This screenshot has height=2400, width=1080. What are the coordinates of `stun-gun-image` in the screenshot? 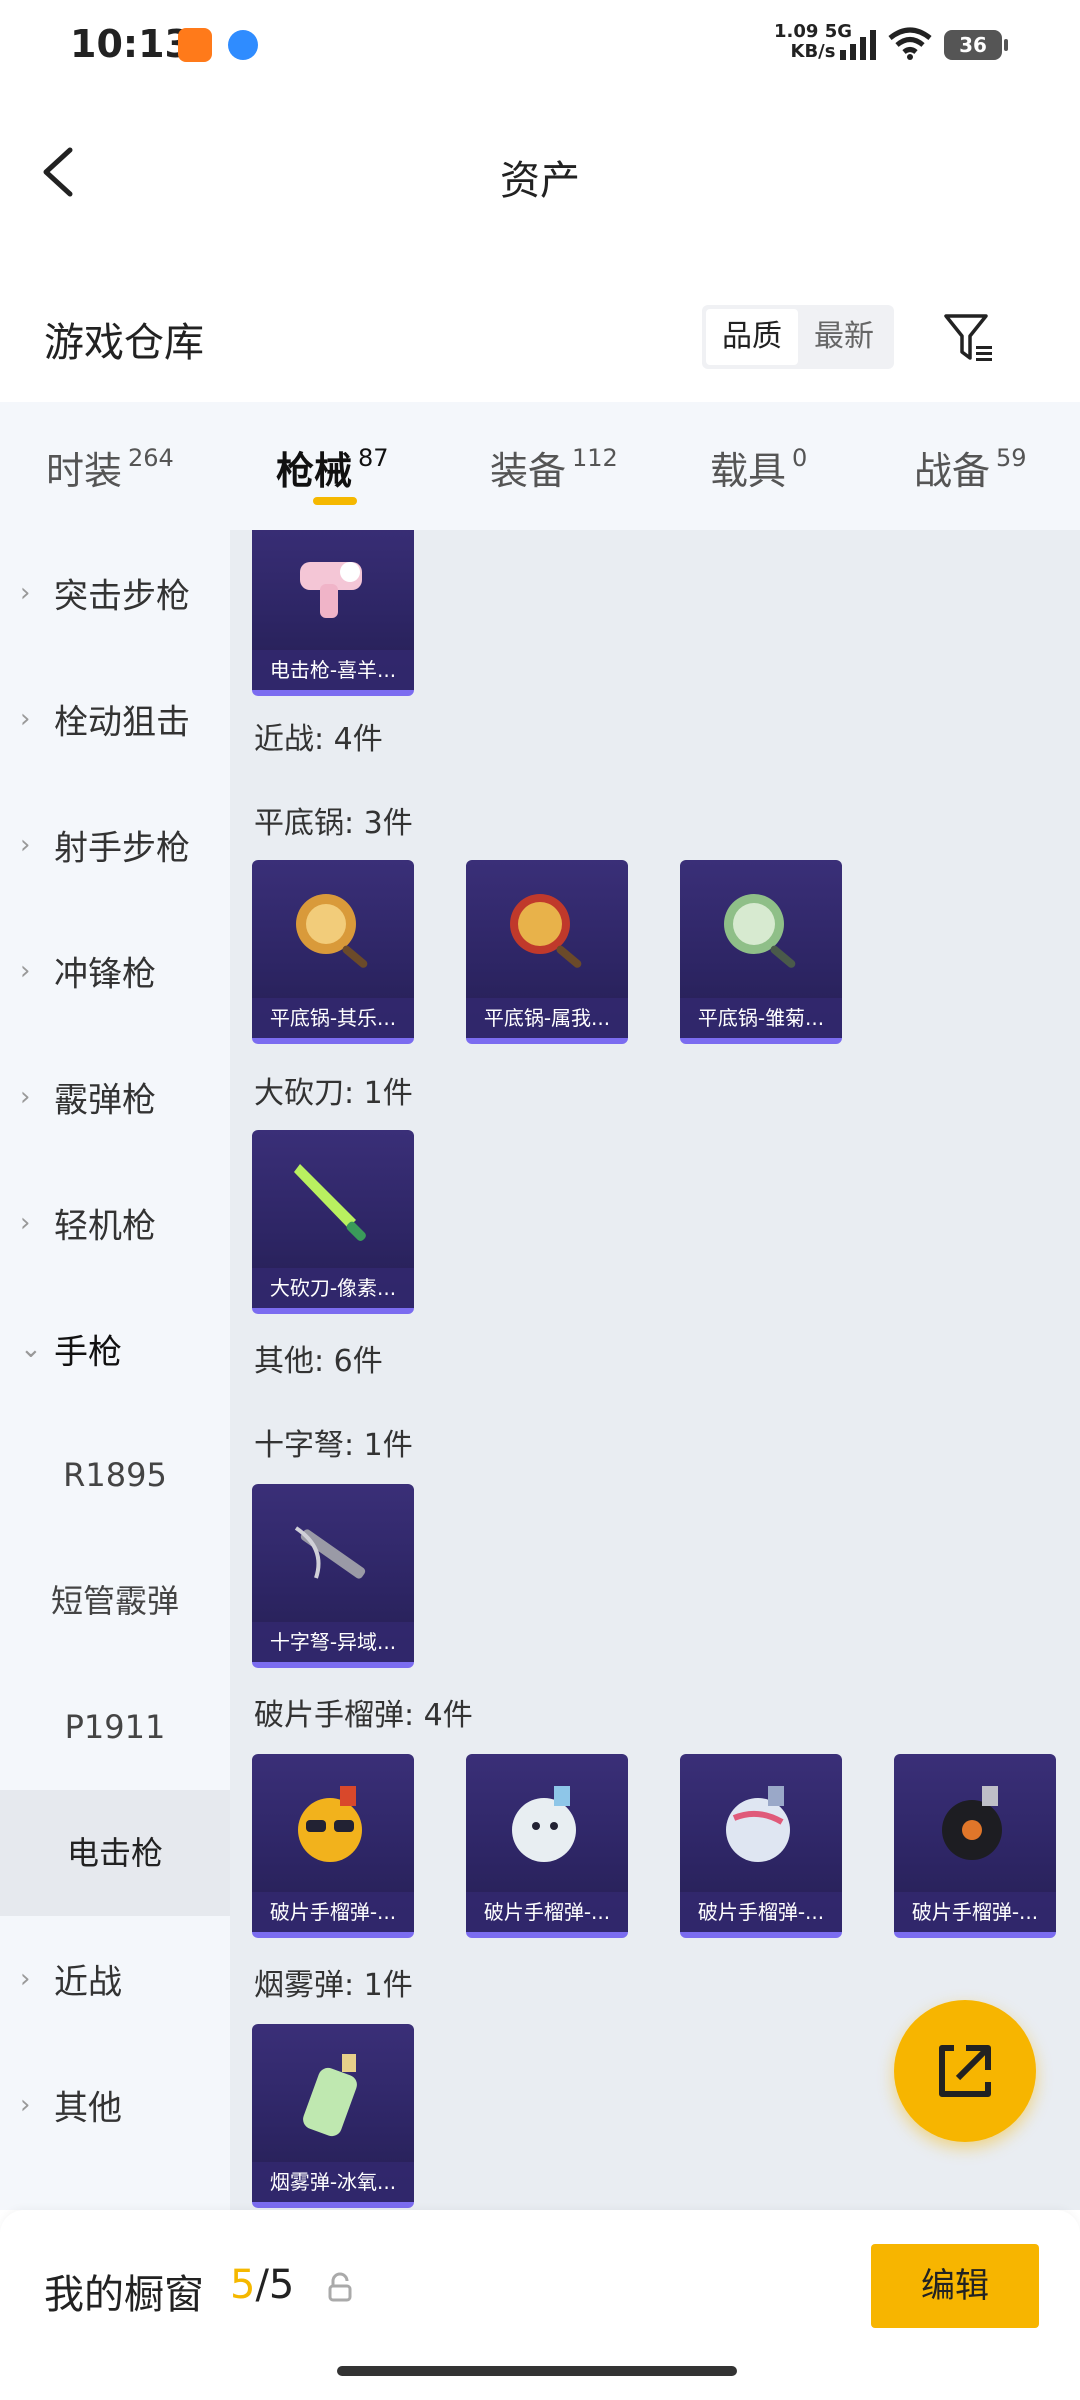 It's located at (331, 590).